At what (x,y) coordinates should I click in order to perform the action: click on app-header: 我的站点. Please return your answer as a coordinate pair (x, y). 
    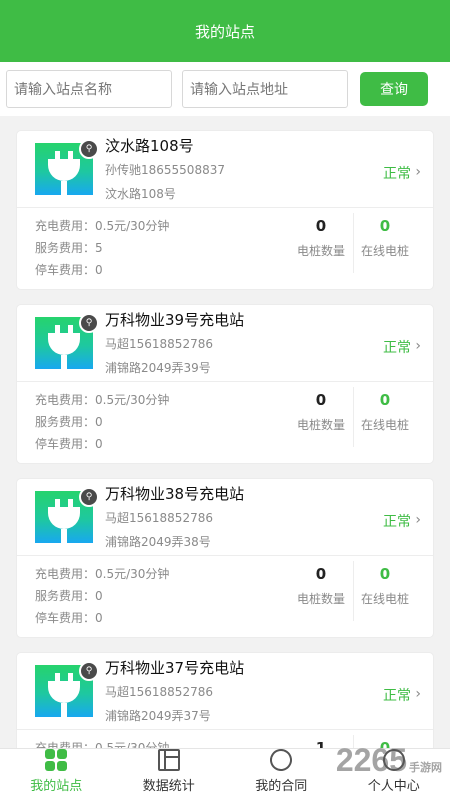
    Looking at the image, I should click on (225, 31).